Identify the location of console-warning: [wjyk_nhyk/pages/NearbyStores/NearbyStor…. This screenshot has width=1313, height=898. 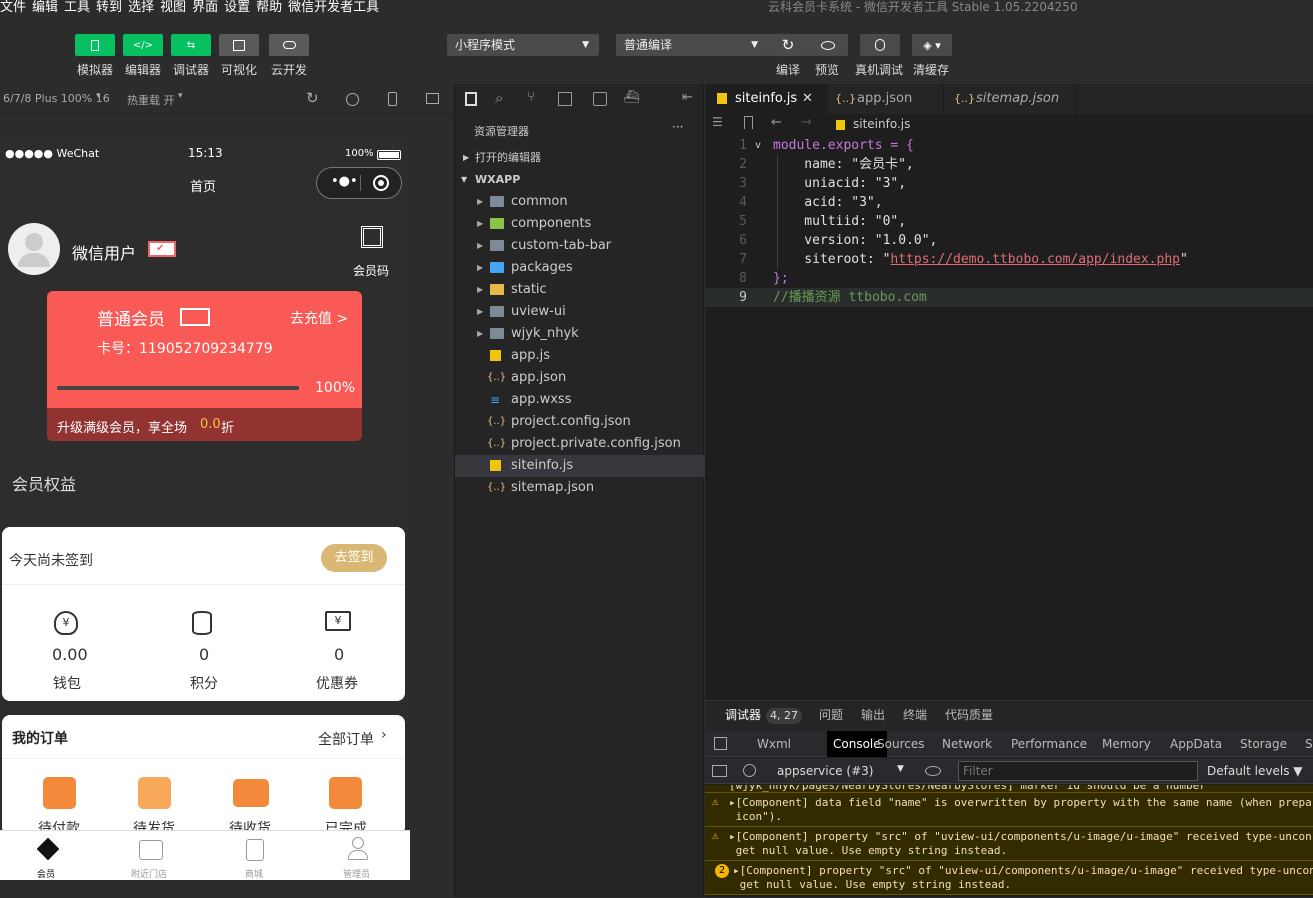
(1009, 789).